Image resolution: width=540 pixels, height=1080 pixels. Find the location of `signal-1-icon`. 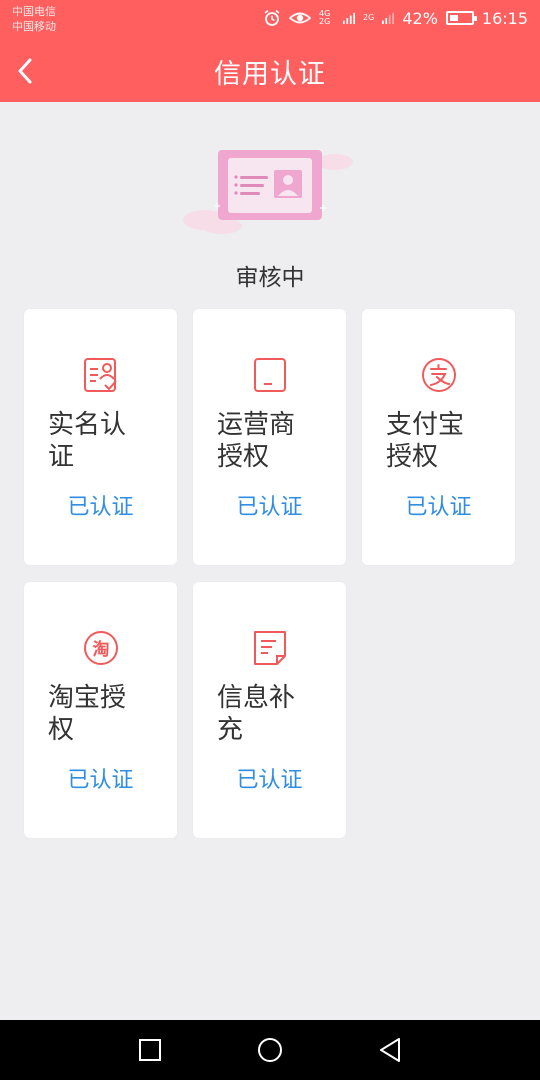

signal-1-icon is located at coordinates (349, 18).